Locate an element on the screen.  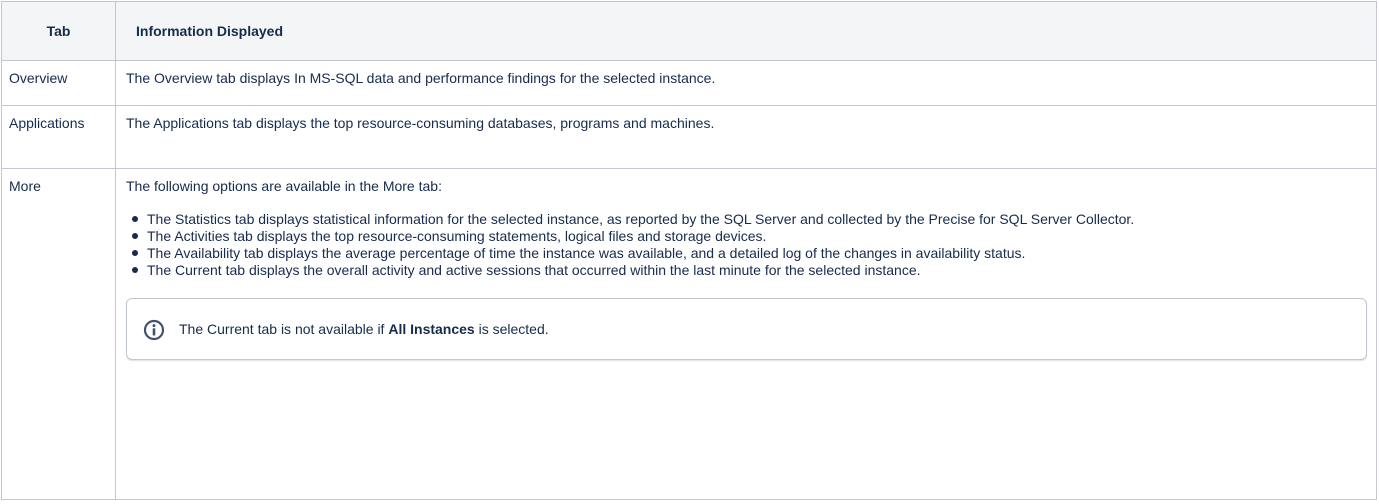
note-text-bold: All Instances is located at coordinates (431, 329).